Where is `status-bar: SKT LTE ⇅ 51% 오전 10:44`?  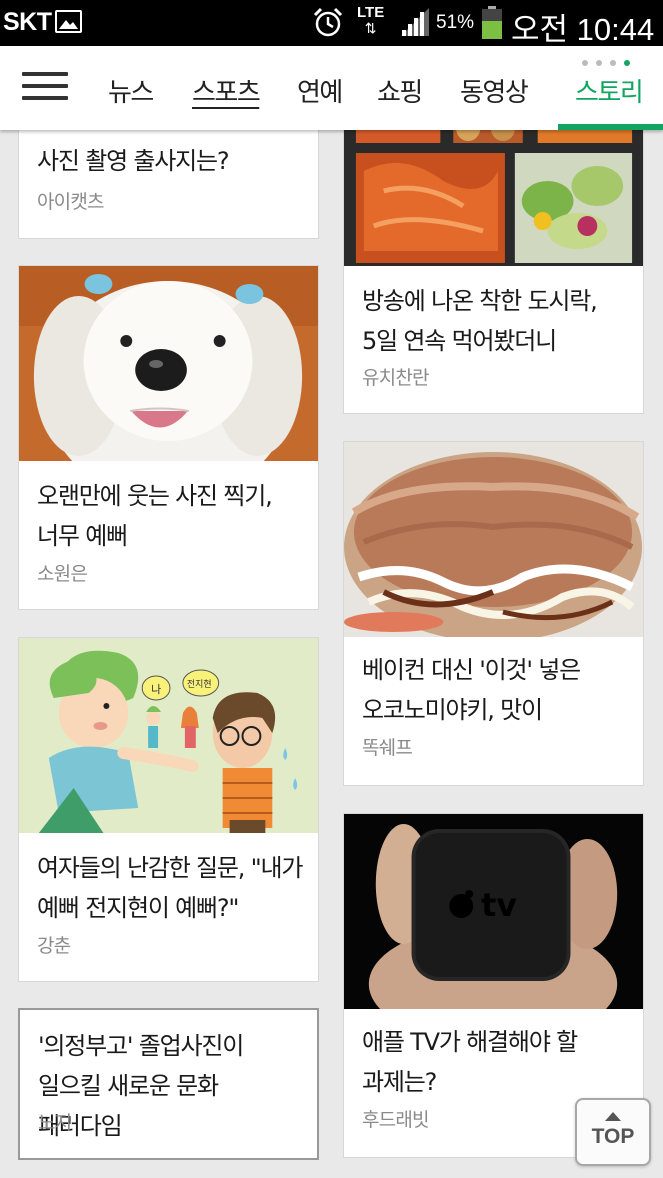 status-bar: SKT LTE ⇅ 51% 오전 10:44 is located at coordinates (331, 23).